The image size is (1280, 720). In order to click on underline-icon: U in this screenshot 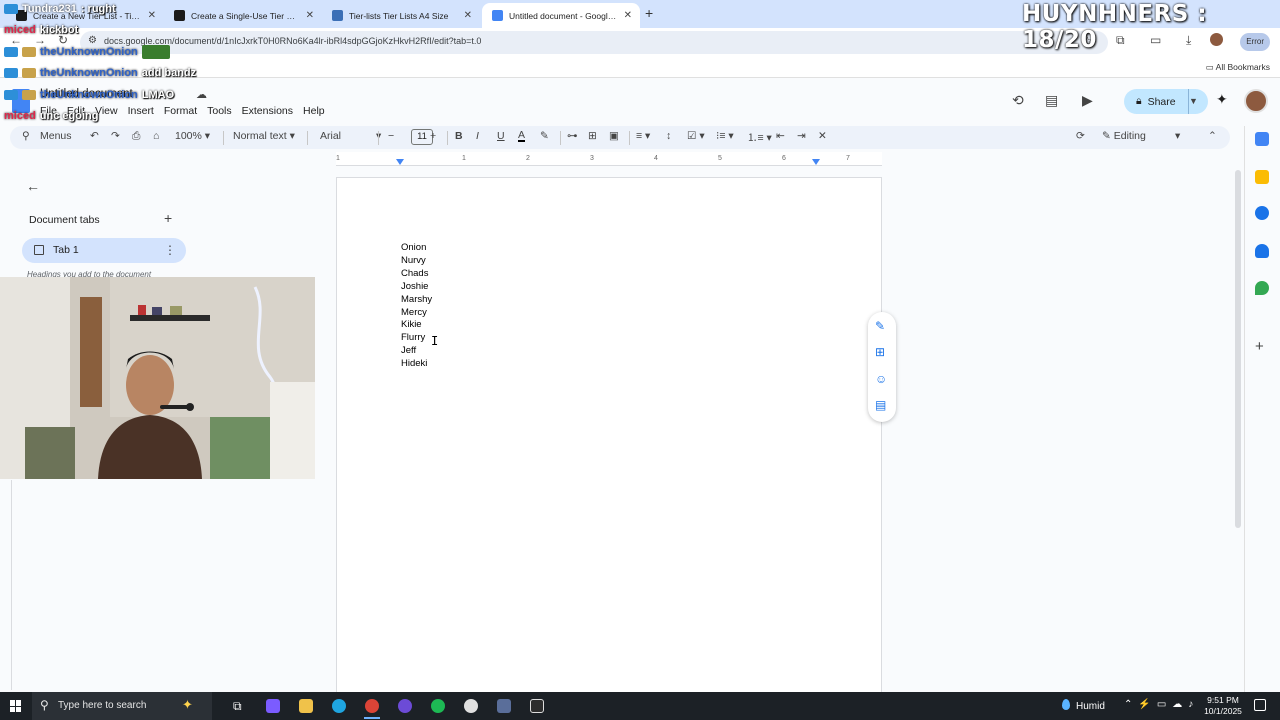, I will do `click(501, 136)`.